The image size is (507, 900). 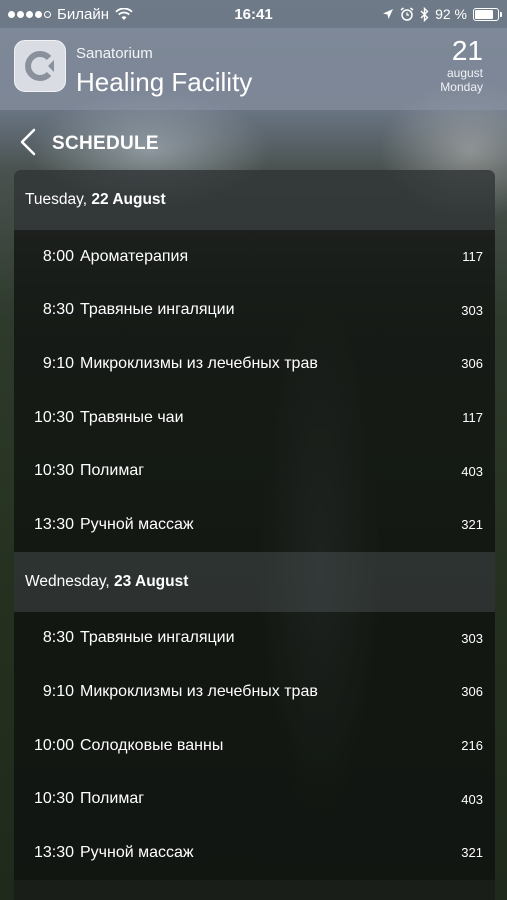 I want to click on day-header: Tuesday, 22 August, so click(x=254, y=200).